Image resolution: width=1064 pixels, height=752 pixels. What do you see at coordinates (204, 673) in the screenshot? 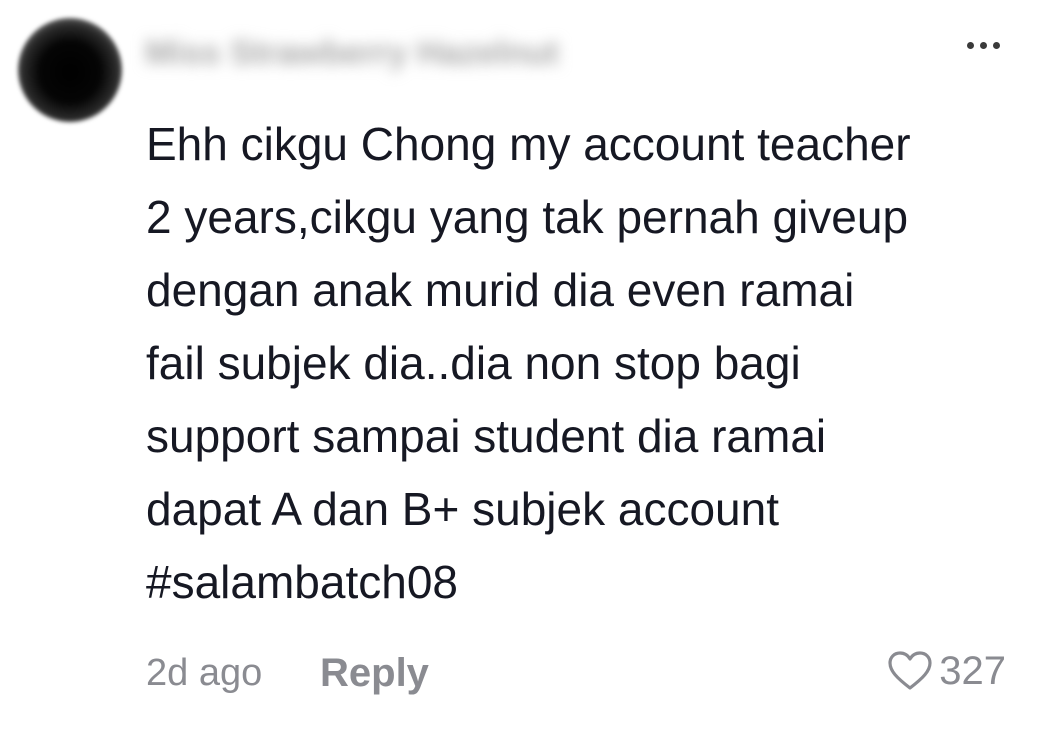
I see `comment-timestamp: 2d ago` at bounding box center [204, 673].